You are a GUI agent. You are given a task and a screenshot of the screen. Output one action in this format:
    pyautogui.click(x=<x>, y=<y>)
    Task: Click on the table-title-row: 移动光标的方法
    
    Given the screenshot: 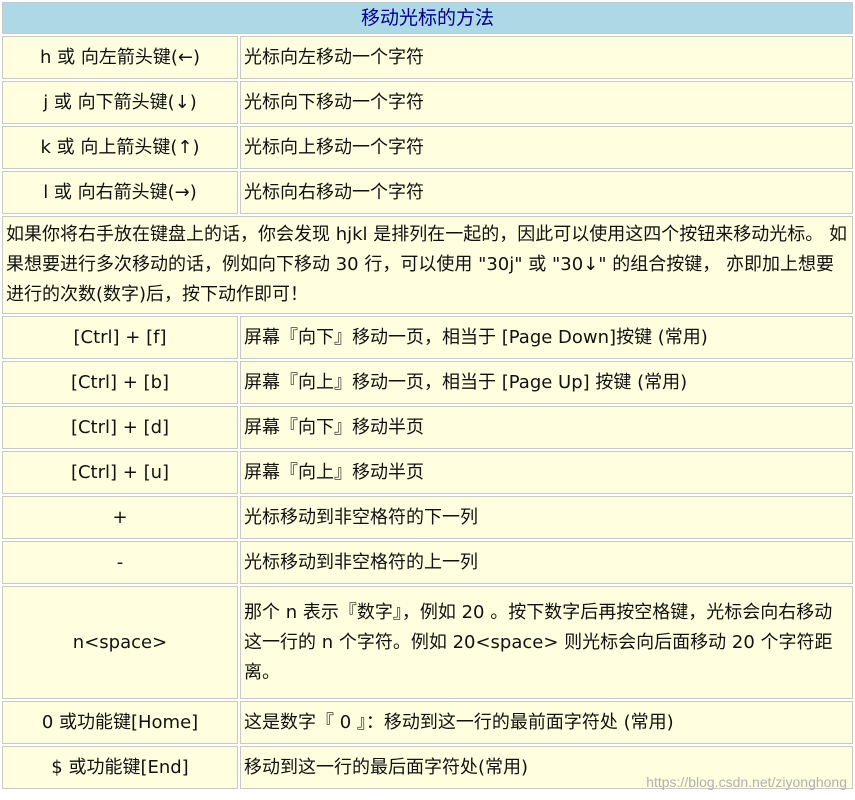 What is the action you would take?
    pyautogui.click(x=427, y=18)
    